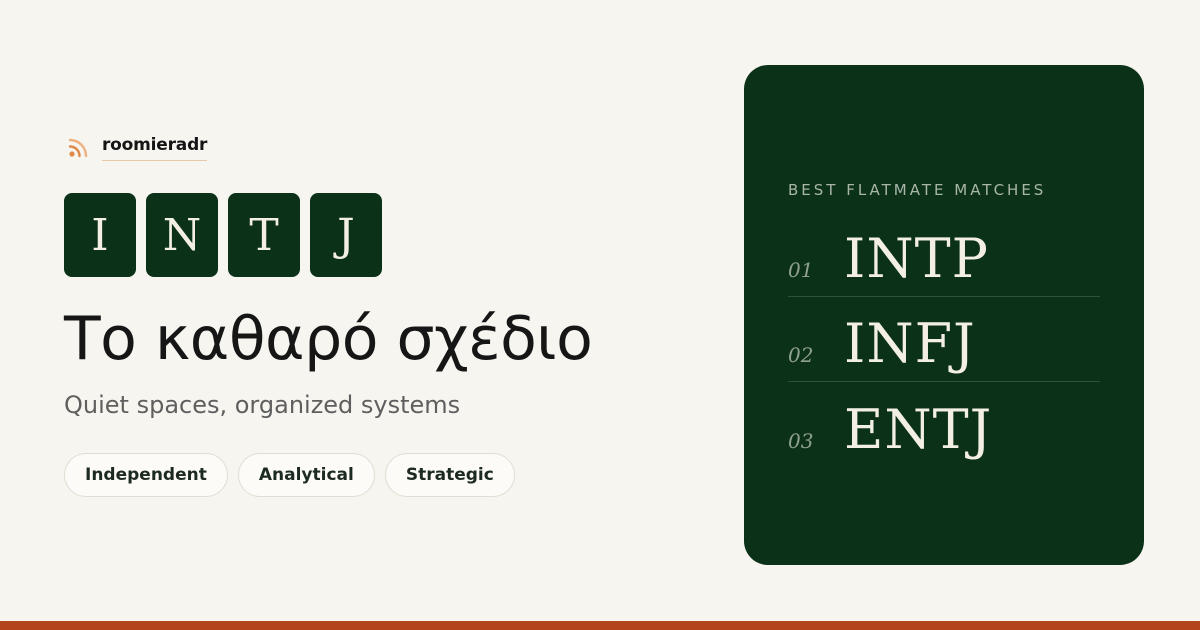 The image size is (1200, 630). Describe the element at coordinates (918, 429) in the screenshot. I see `match-type: ENTJ` at that location.